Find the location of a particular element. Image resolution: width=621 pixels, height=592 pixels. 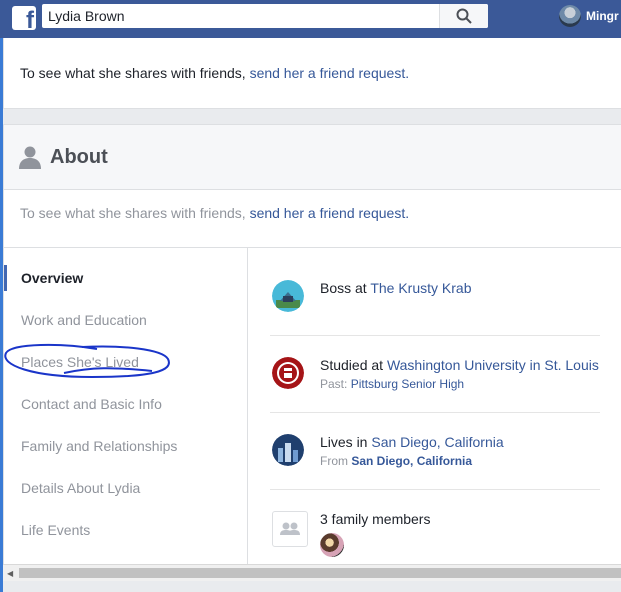

user-avatar is located at coordinates (570, 16).